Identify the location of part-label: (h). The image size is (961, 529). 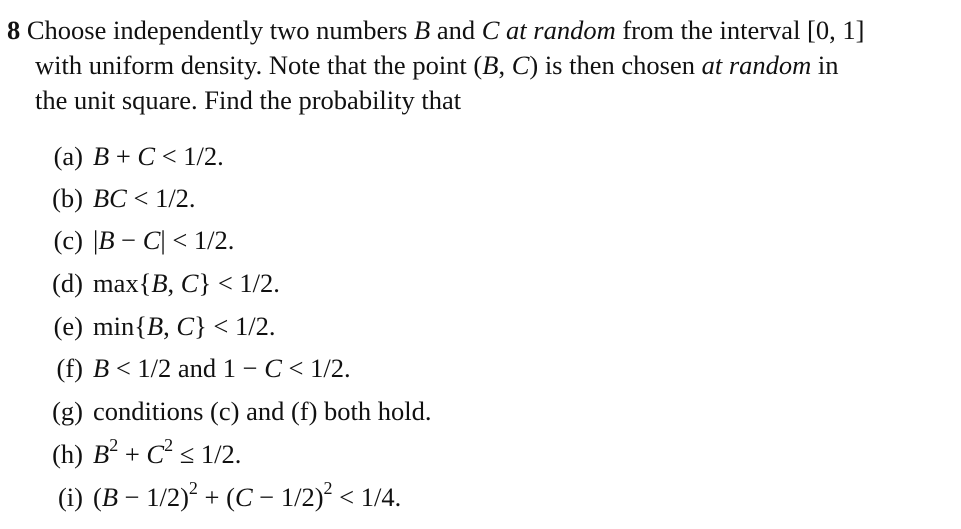
(67, 454).